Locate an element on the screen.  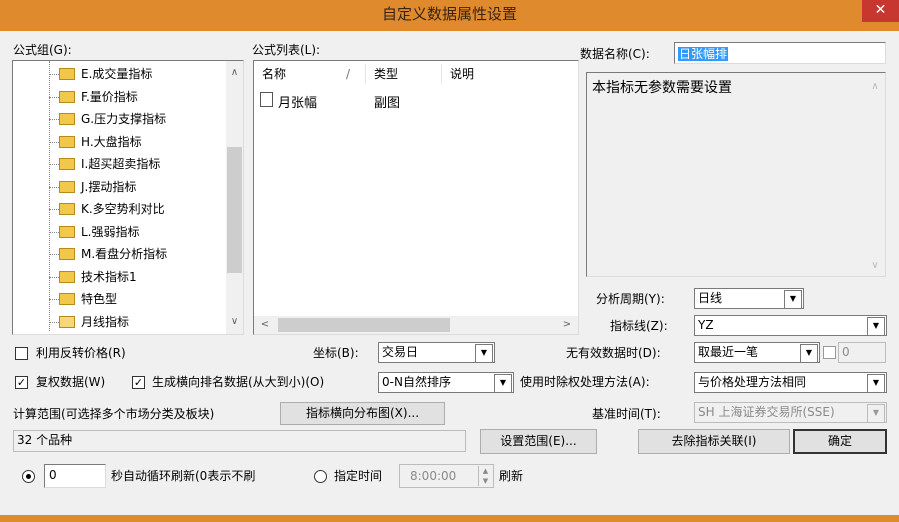
specified-time-label: 指定时间 is located at coordinates (358, 476).